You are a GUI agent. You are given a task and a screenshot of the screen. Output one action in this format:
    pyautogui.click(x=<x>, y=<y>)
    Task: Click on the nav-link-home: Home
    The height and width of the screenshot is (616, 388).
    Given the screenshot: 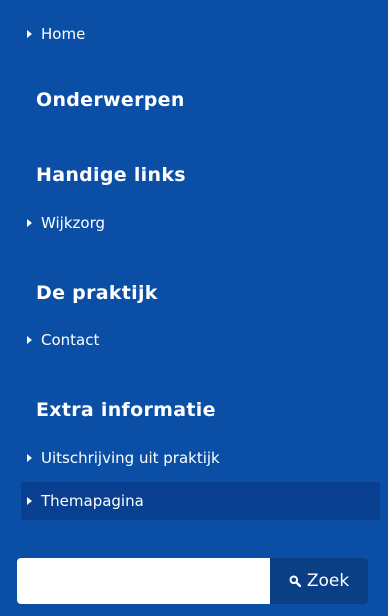 What is the action you would take?
    pyautogui.click(x=56, y=34)
    